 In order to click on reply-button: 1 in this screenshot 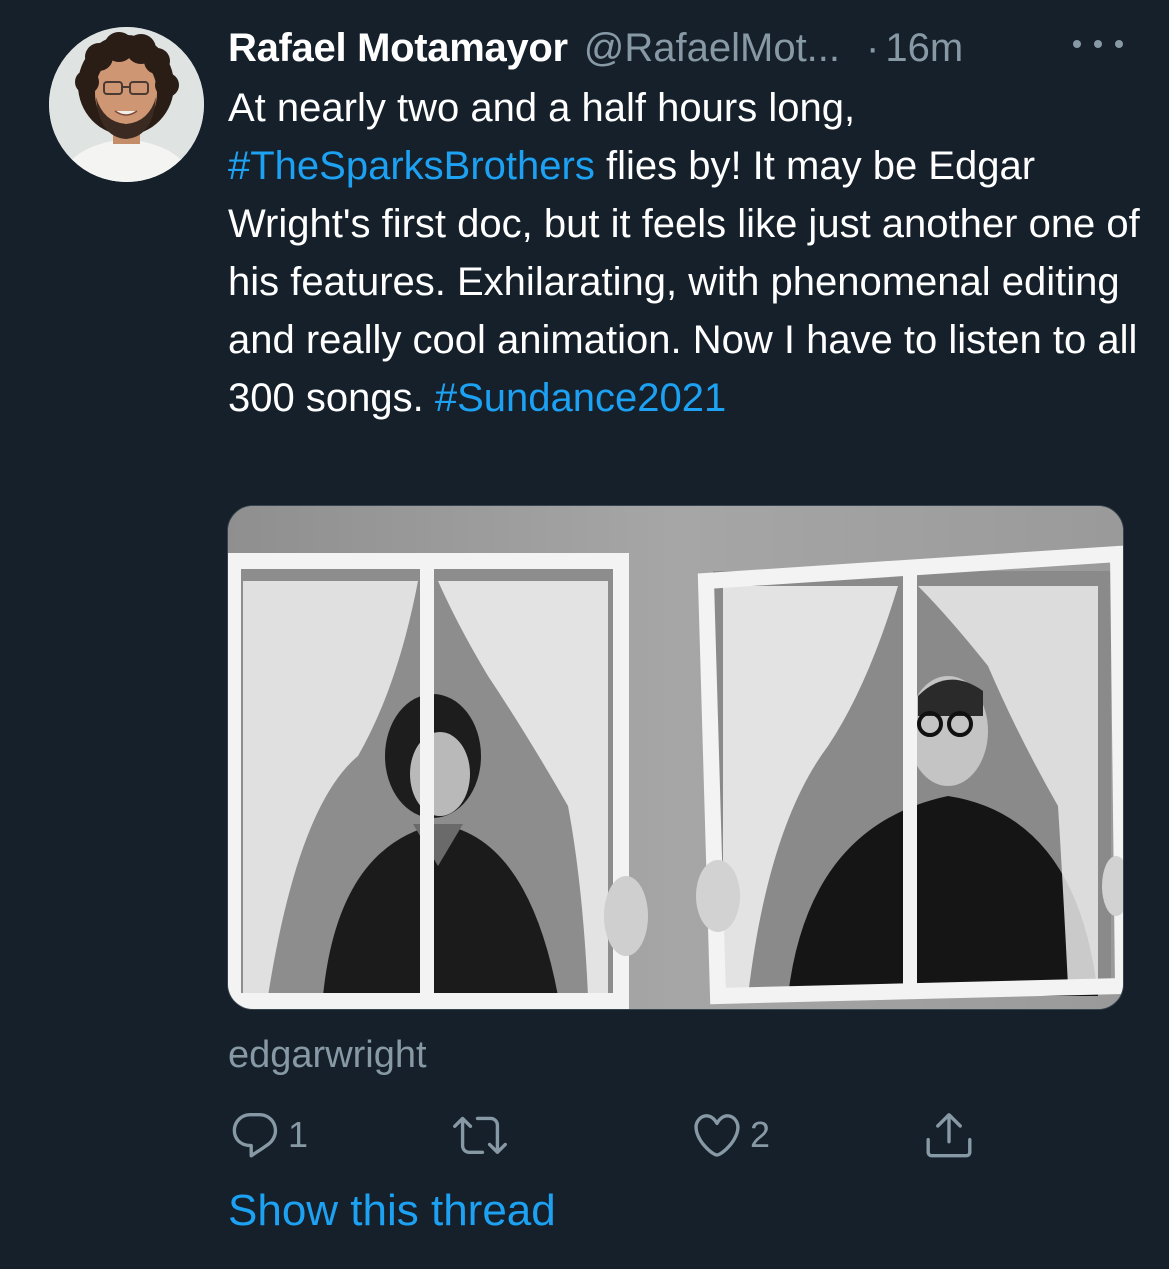, I will do `click(268, 1135)`.